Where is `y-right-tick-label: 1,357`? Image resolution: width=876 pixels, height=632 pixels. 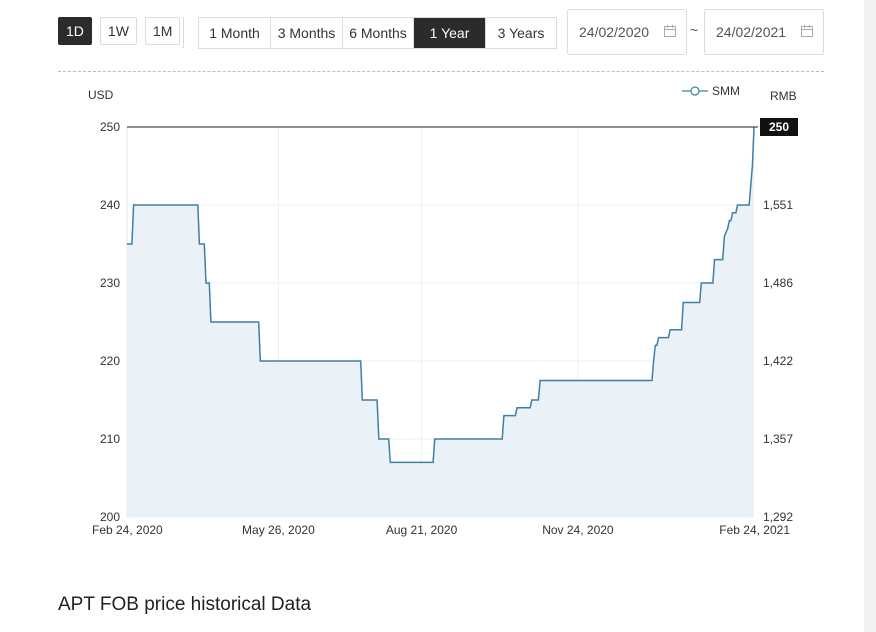
y-right-tick-label: 1,357 is located at coordinates (778, 439).